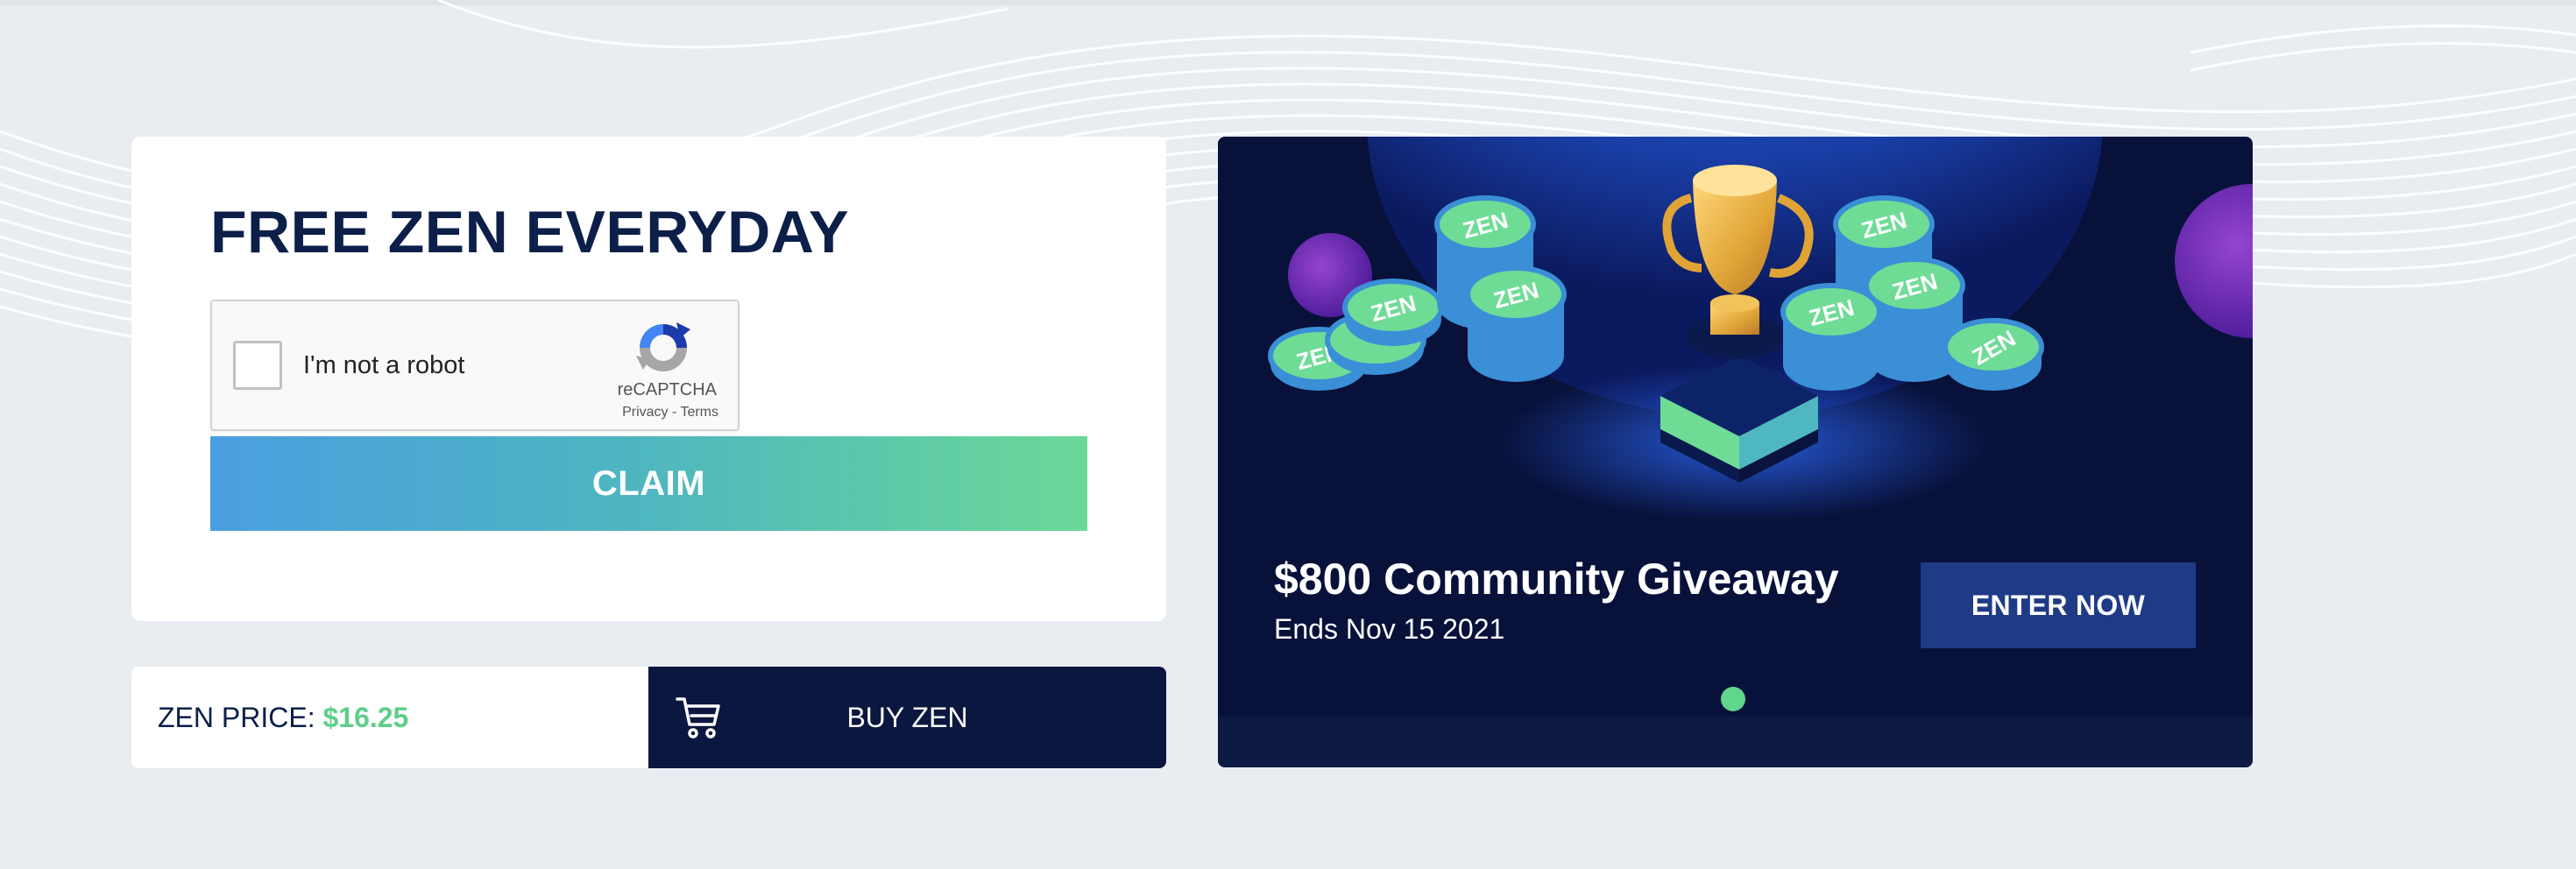 The width and height of the screenshot is (2576, 869). Describe the element at coordinates (670, 412) in the screenshot. I see `recaptcha-links: Privacy - Terms` at that location.